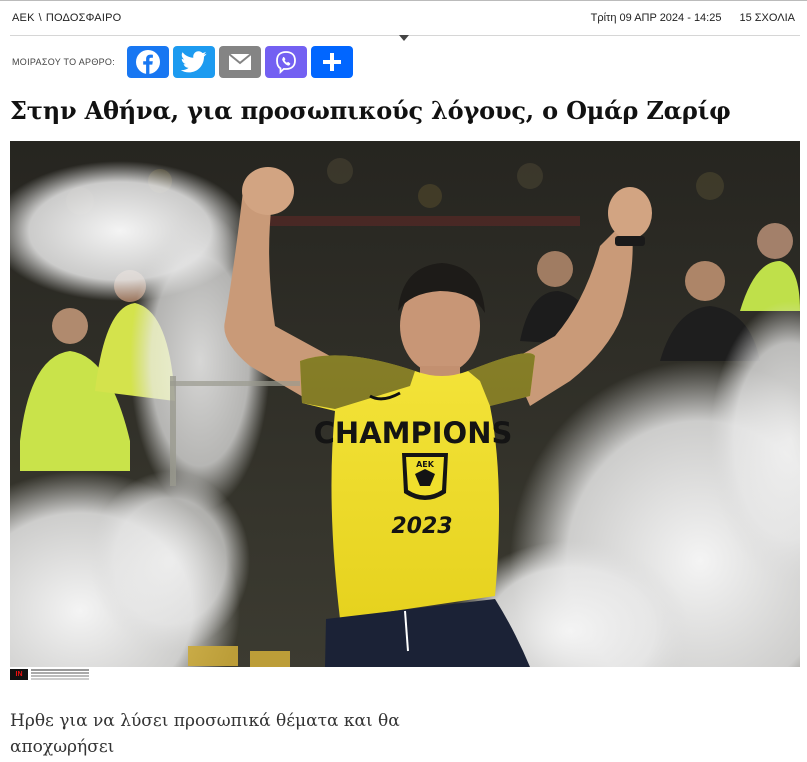 The image size is (807, 762). What do you see at coordinates (767, 18) in the screenshot?
I see `comments-link: 15 ΣΧΟΛΙΑ` at bounding box center [767, 18].